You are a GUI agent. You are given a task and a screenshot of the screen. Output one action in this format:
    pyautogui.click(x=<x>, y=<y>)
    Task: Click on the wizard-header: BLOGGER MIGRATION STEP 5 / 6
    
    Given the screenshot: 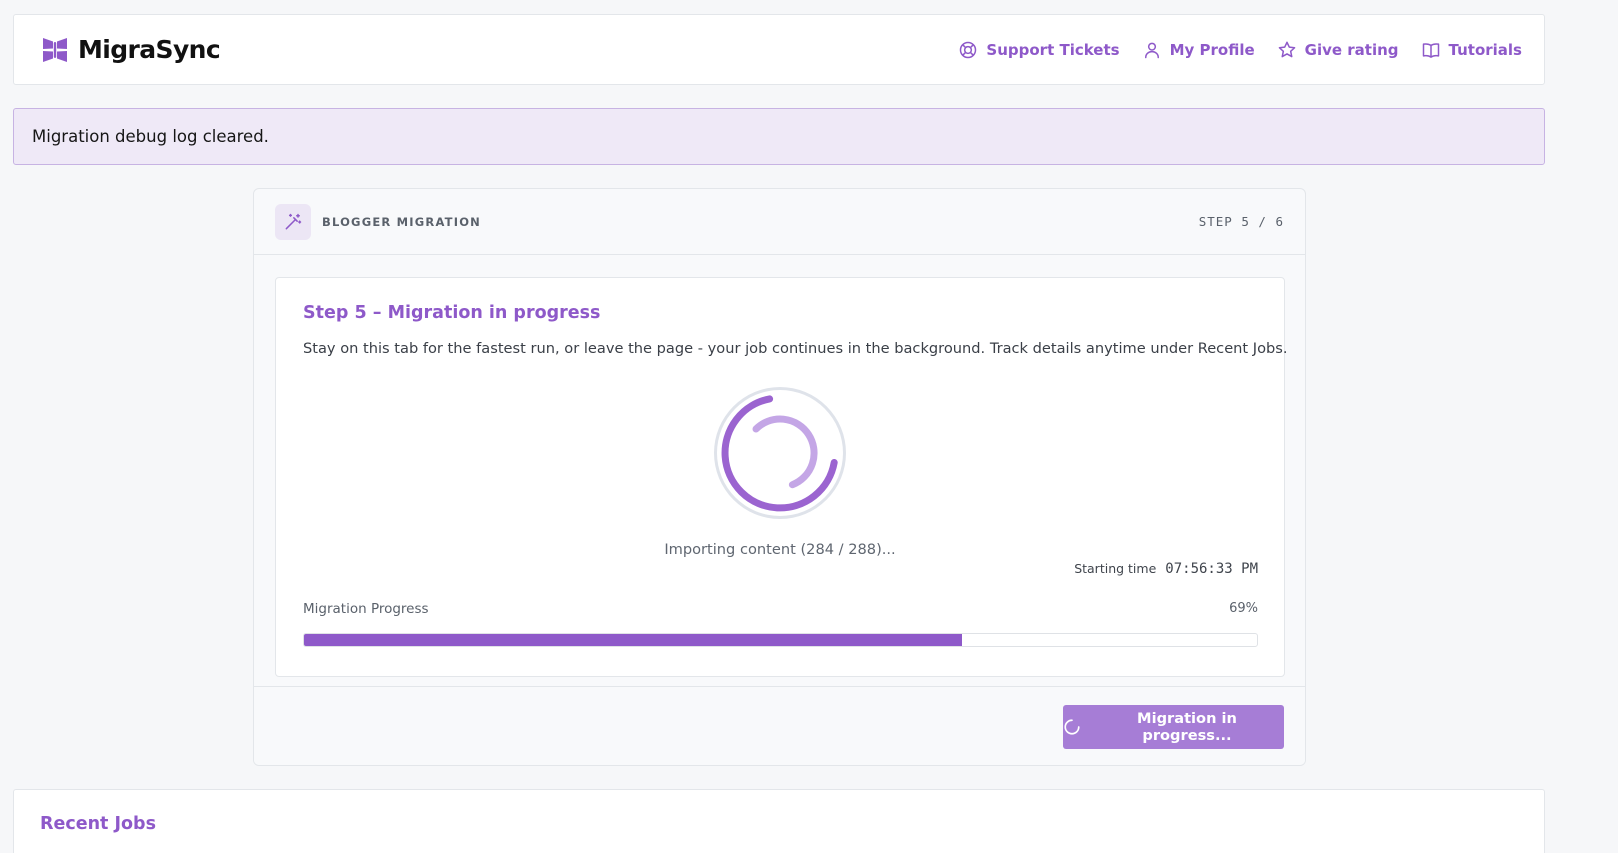 What is the action you would take?
    pyautogui.click(x=779, y=222)
    